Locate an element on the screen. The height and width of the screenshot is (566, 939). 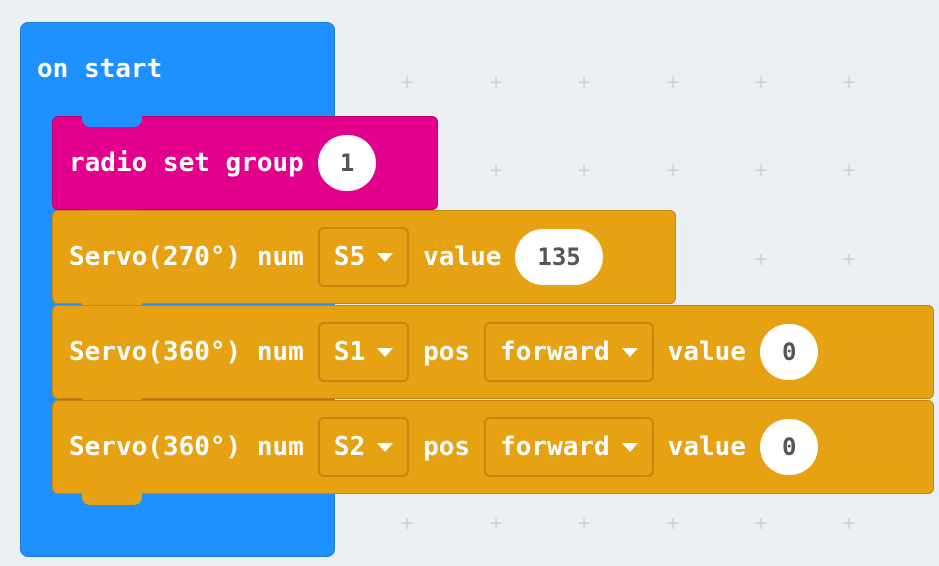
servo-270-value-input: 135 is located at coordinates (559, 257).